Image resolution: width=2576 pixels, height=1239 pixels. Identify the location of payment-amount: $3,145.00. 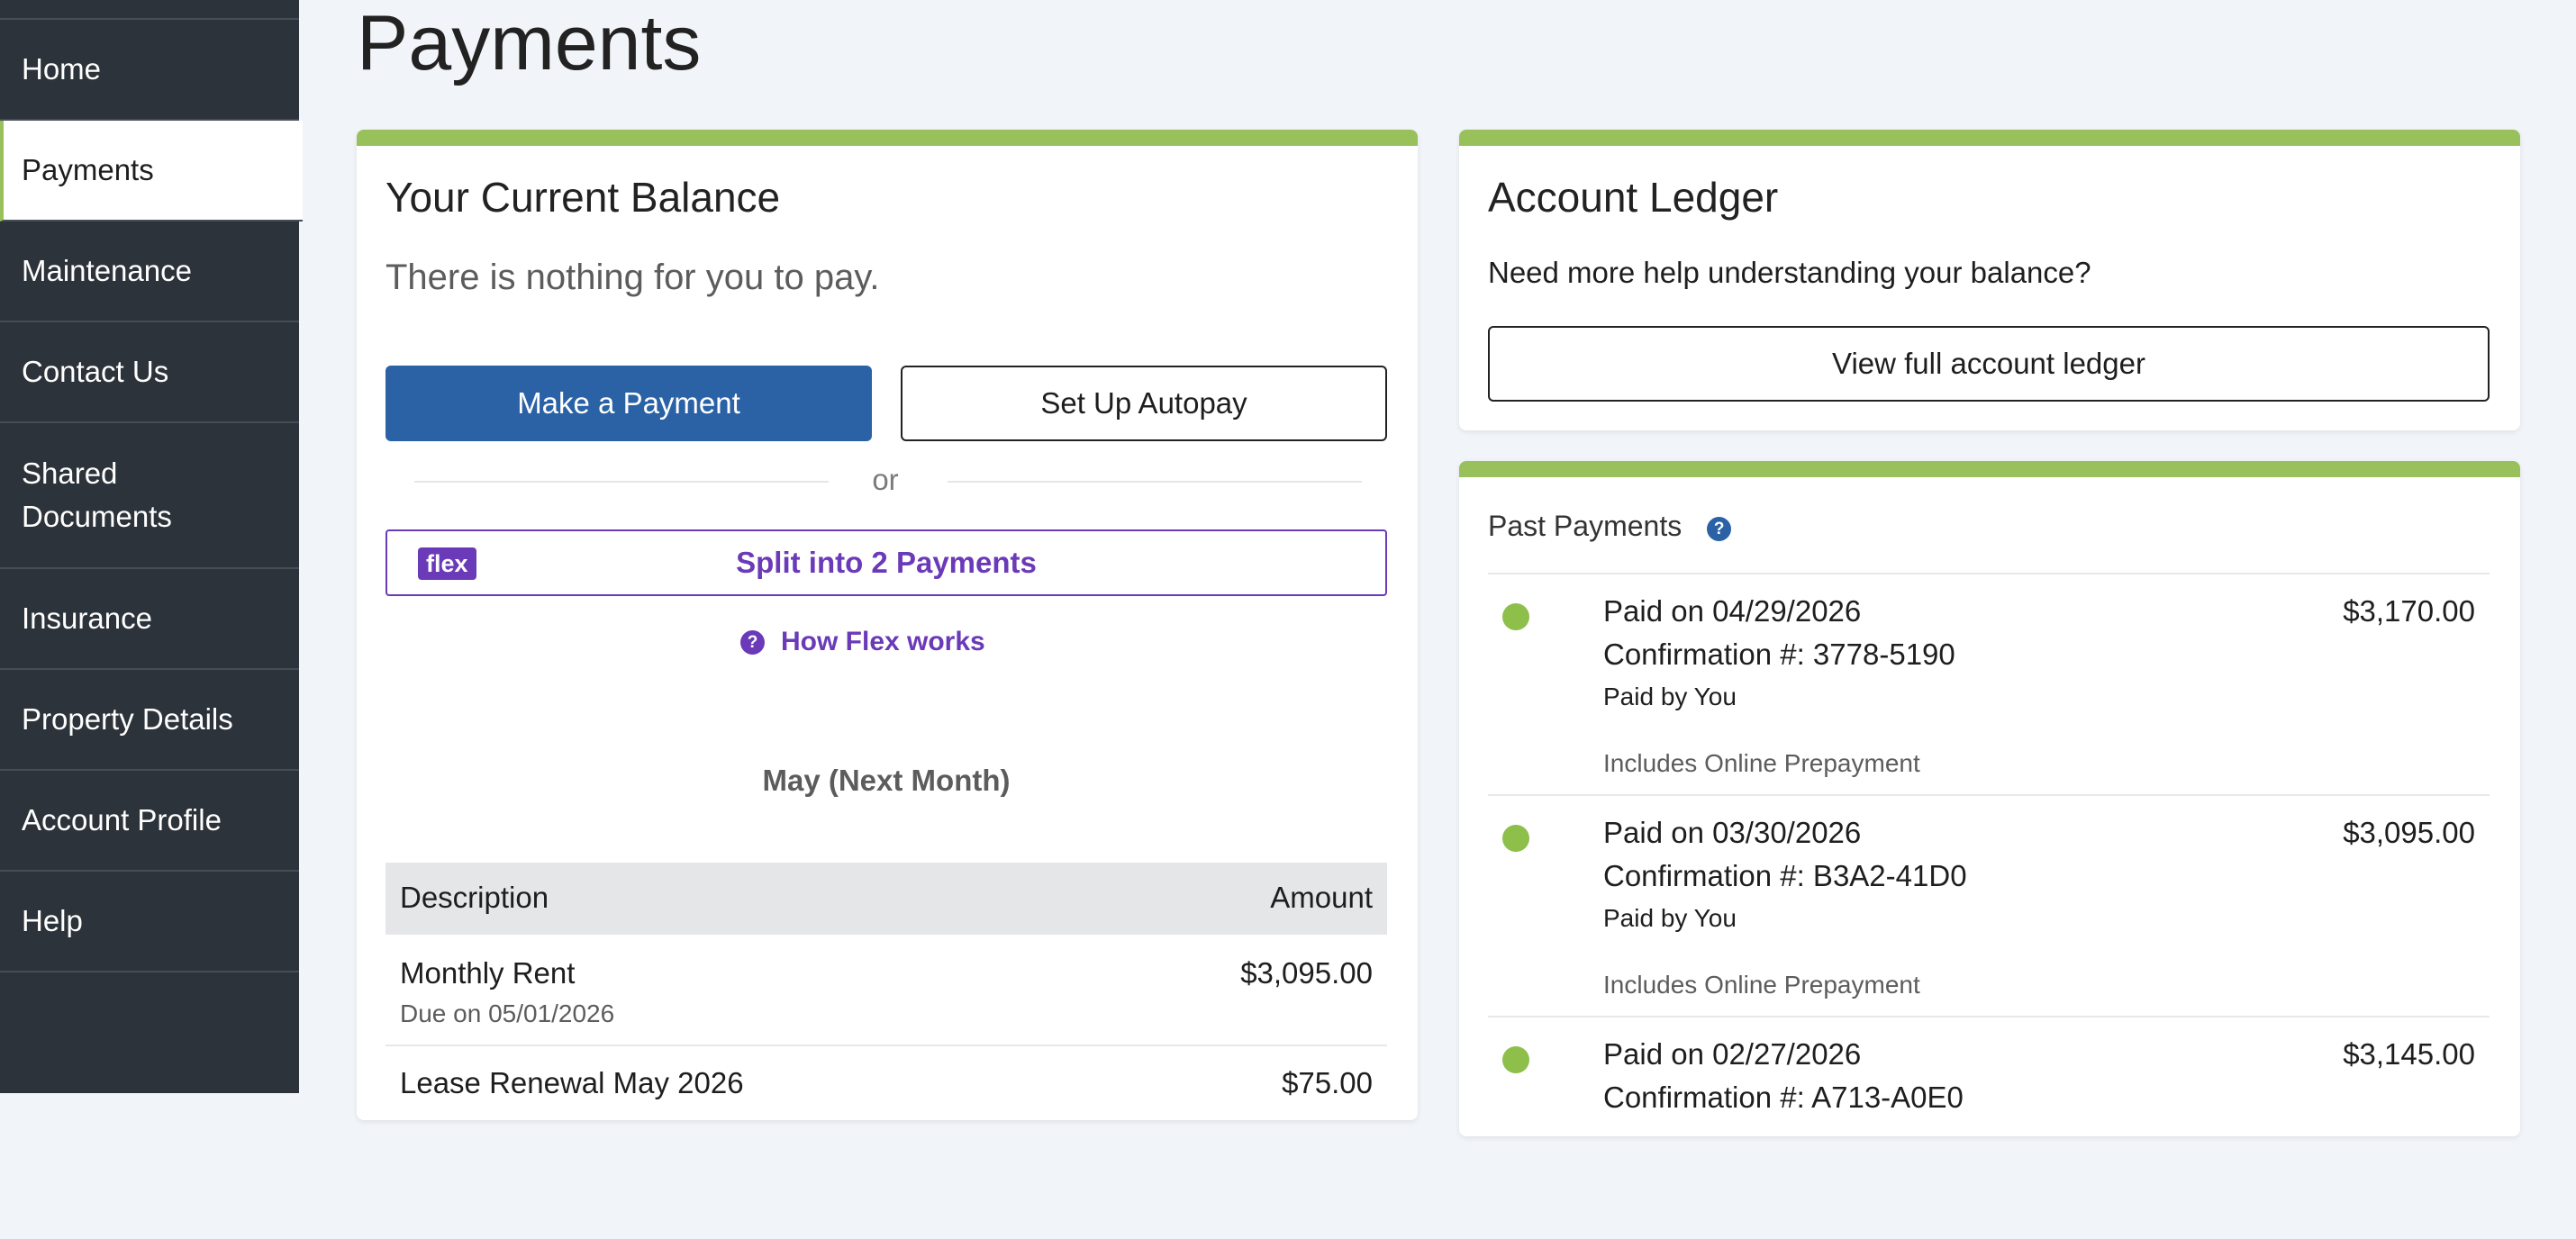
(2409, 1054).